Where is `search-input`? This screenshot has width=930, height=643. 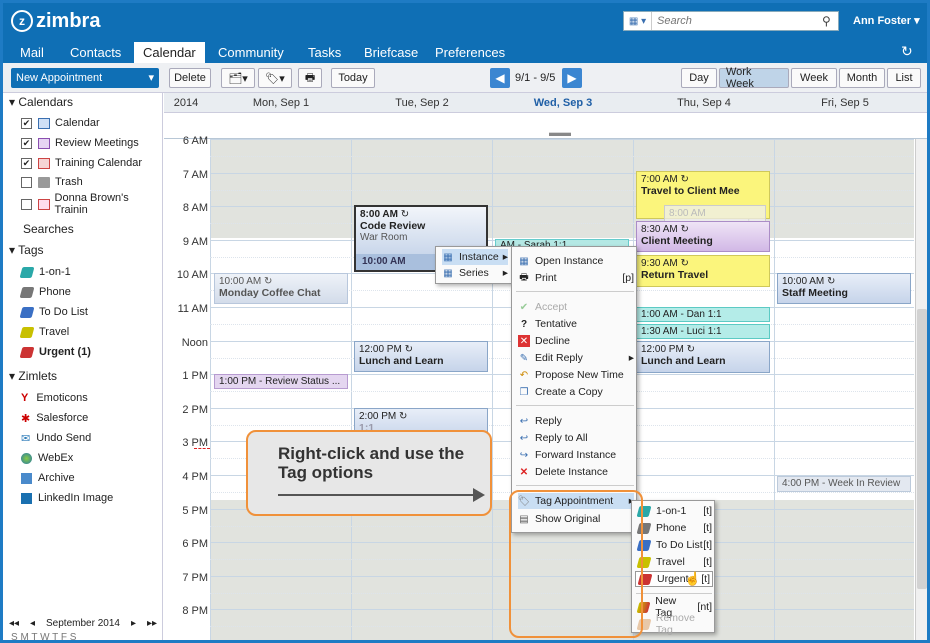 search-input is located at coordinates (737, 21).